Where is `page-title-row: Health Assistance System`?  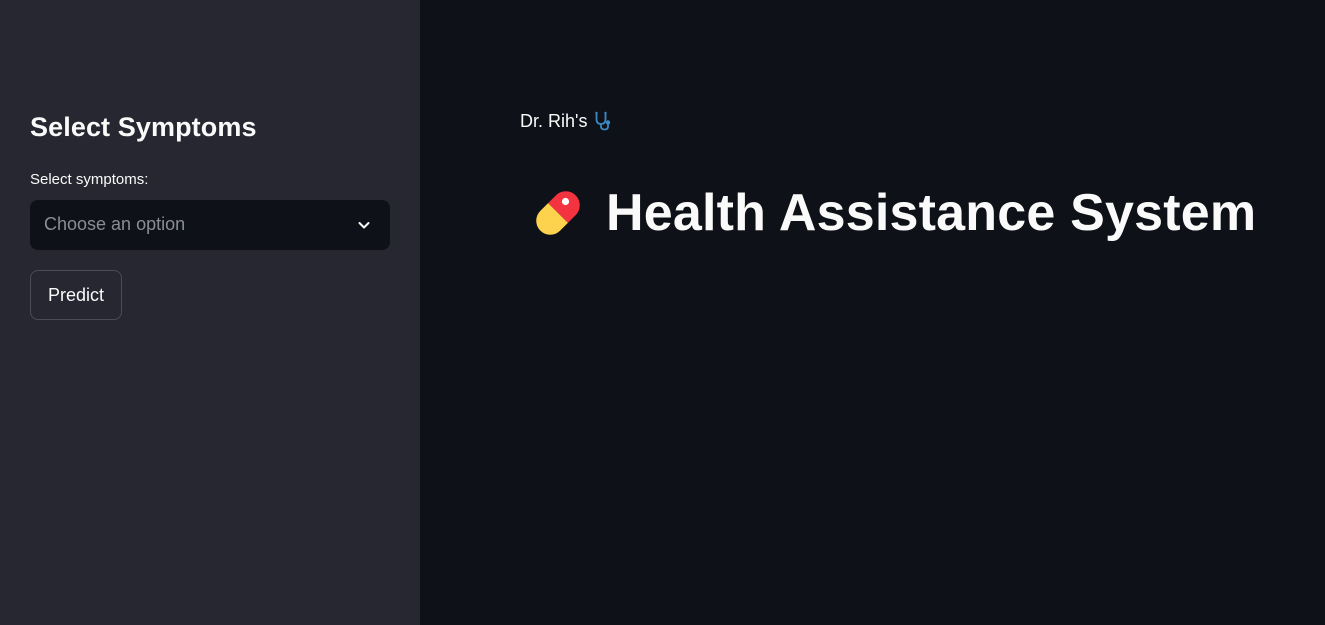 page-title-row: Health Assistance System is located at coordinates (892, 213).